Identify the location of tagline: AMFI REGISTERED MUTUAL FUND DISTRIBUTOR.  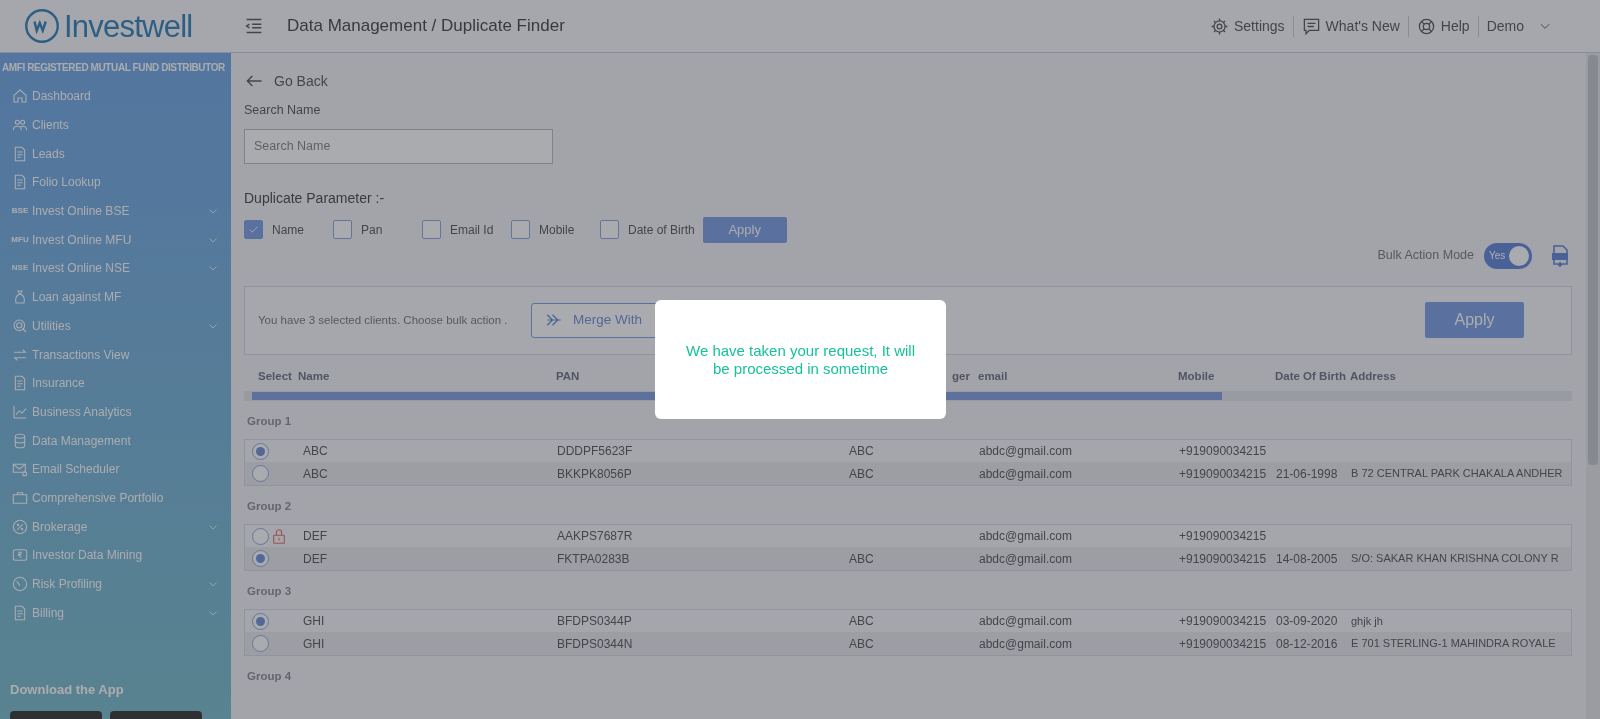
(113, 68).